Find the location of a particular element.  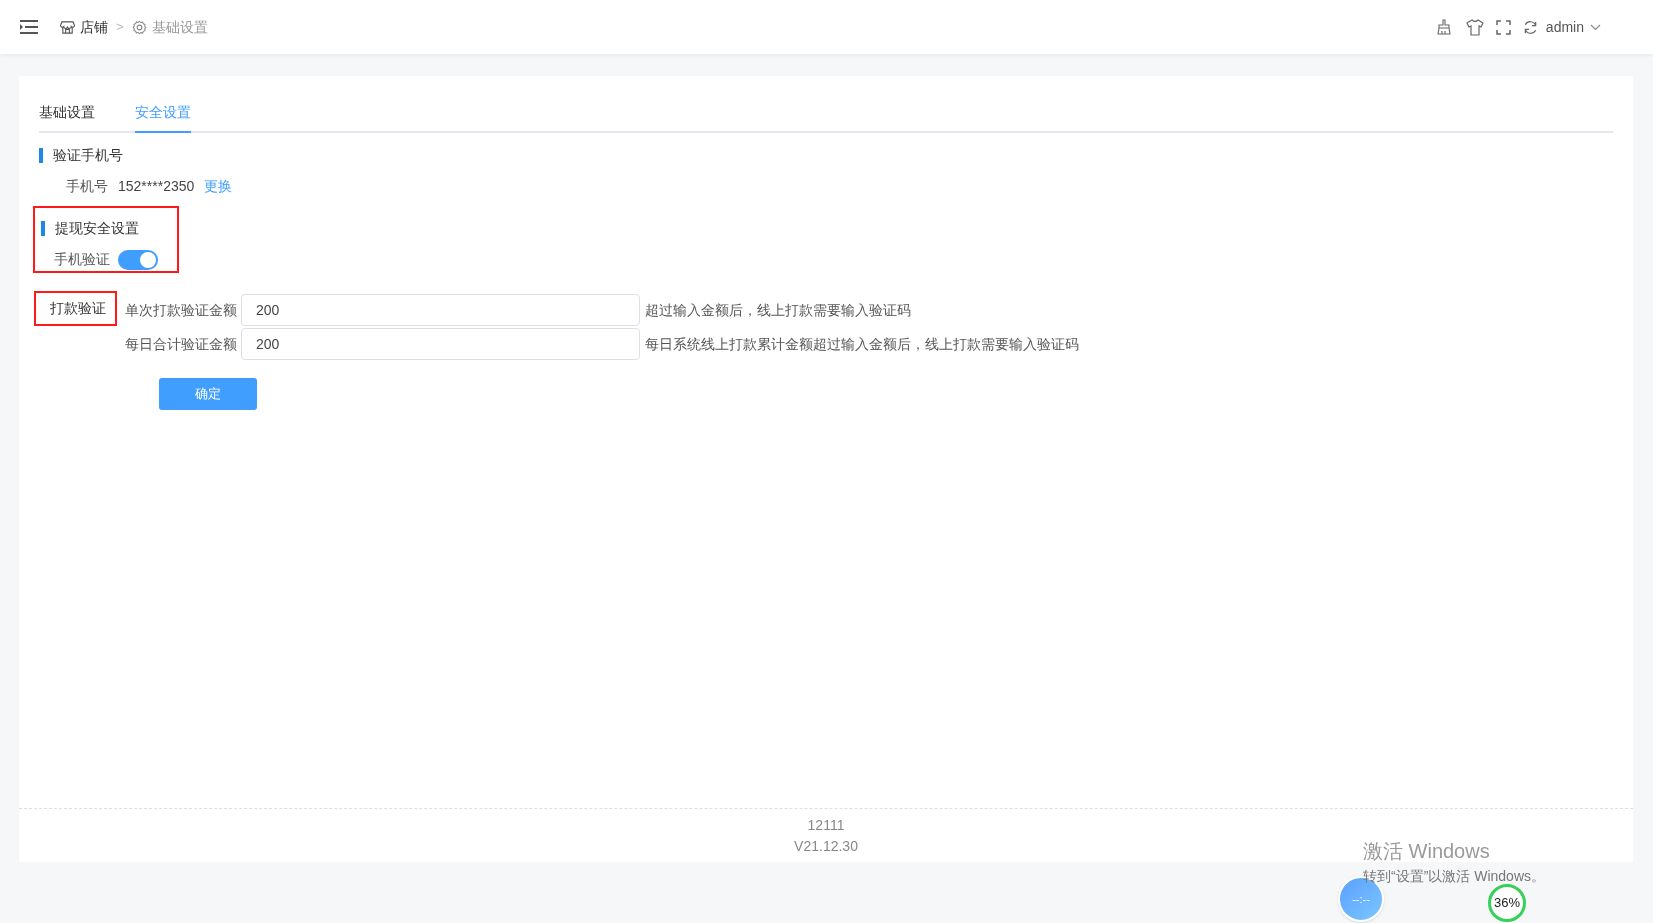

field-label: 单次打款验证金额 is located at coordinates (180, 310).